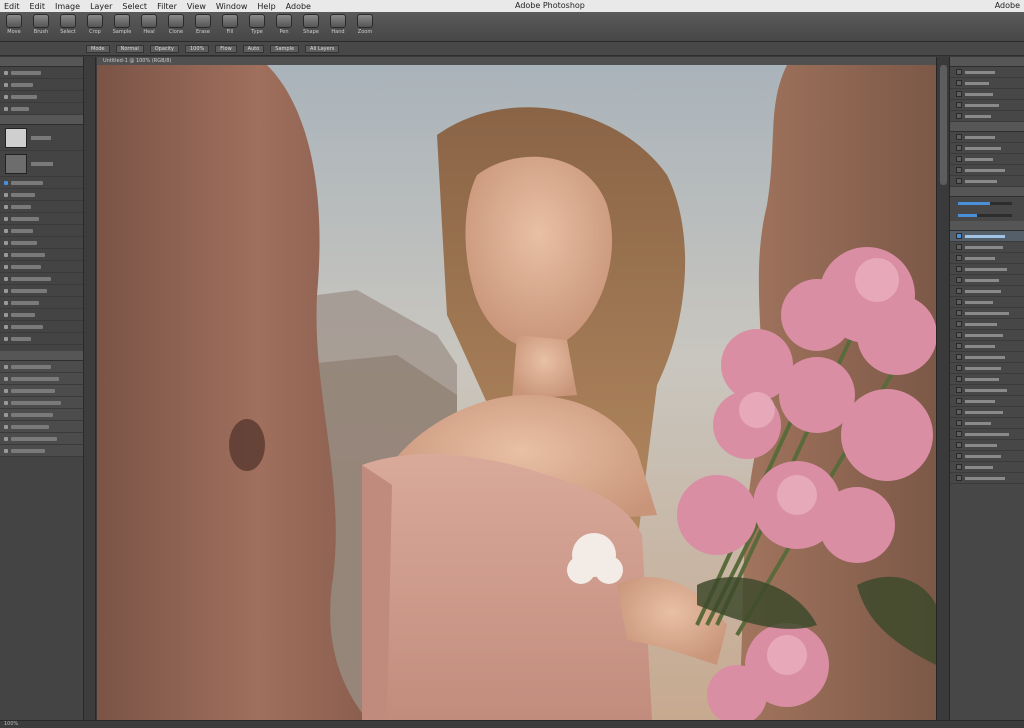 The width and height of the screenshot is (1024, 728). Describe the element at coordinates (943, 125) in the screenshot. I see `scrollbar-thumb` at that location.